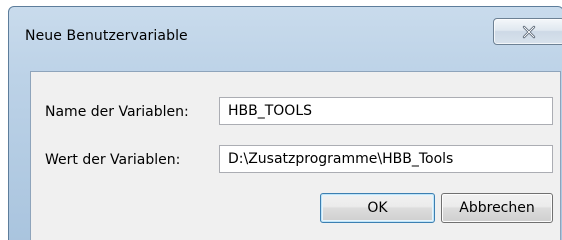 This screenshot has width=562, height=240. I want to click on close-button, so click(527, 31).